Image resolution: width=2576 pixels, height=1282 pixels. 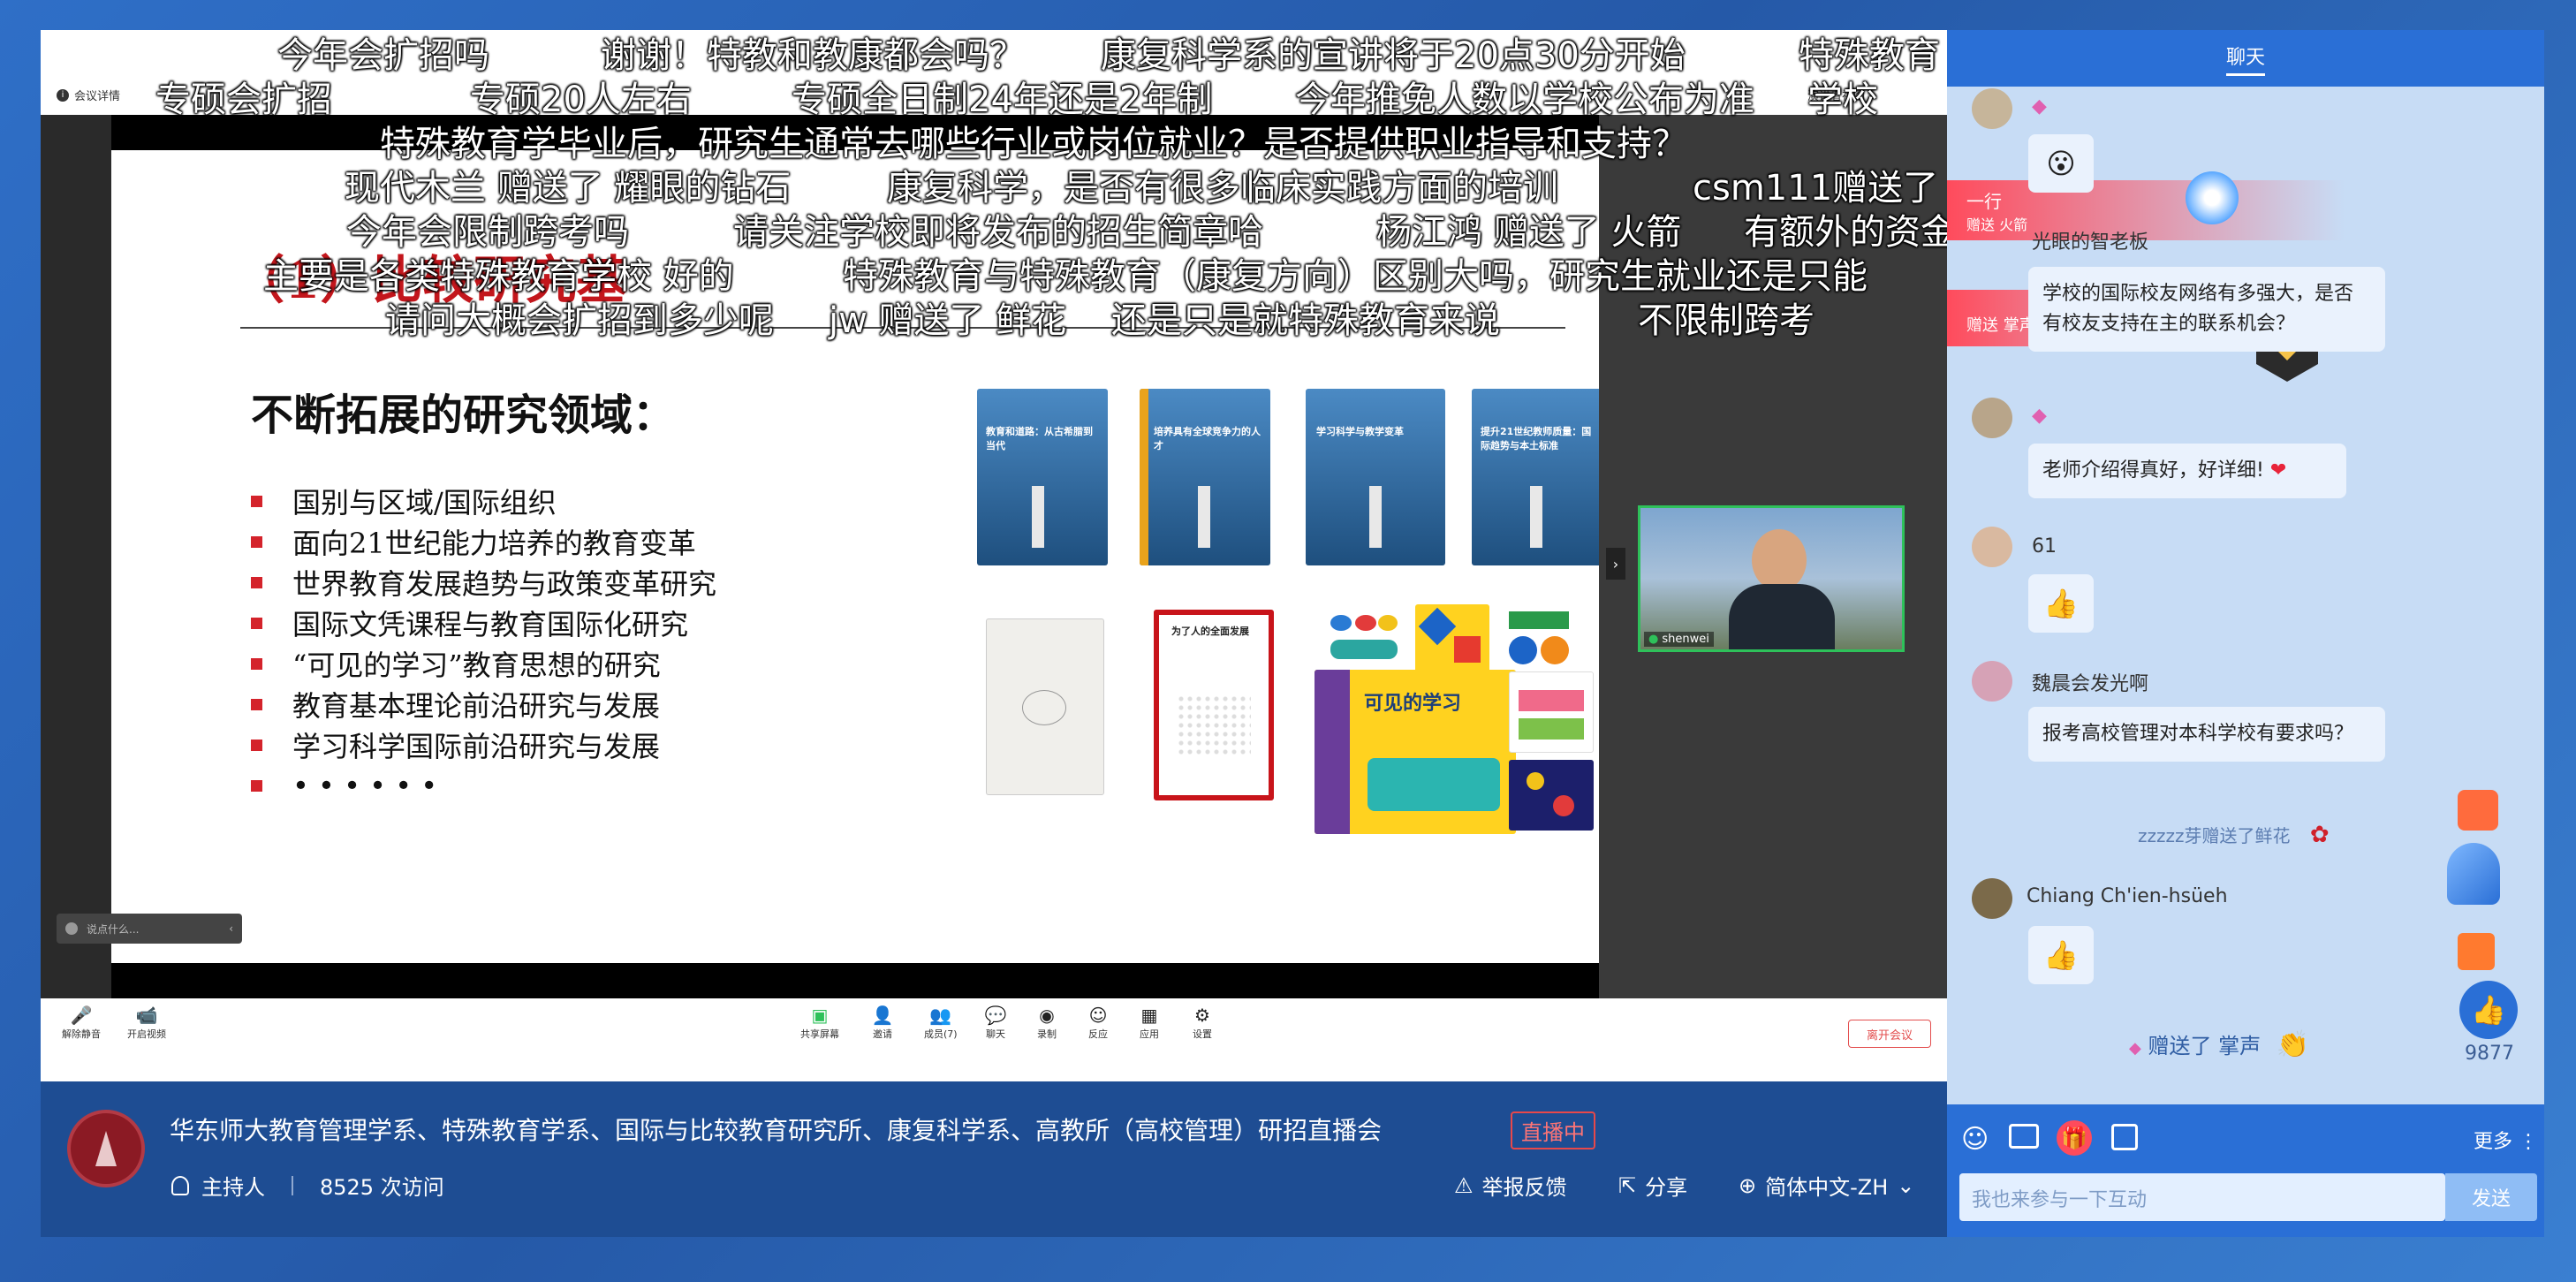 I want to click on gift-notice: zzzzz芽赠送了鲜花 ✿, so click(x=2234, y=835).